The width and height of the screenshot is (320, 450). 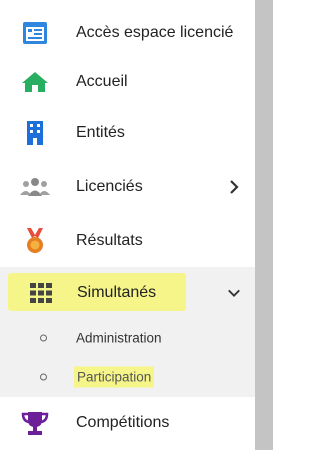 I want to click on menu-item-licencies: Licenciés, so click(x=127, y=187).